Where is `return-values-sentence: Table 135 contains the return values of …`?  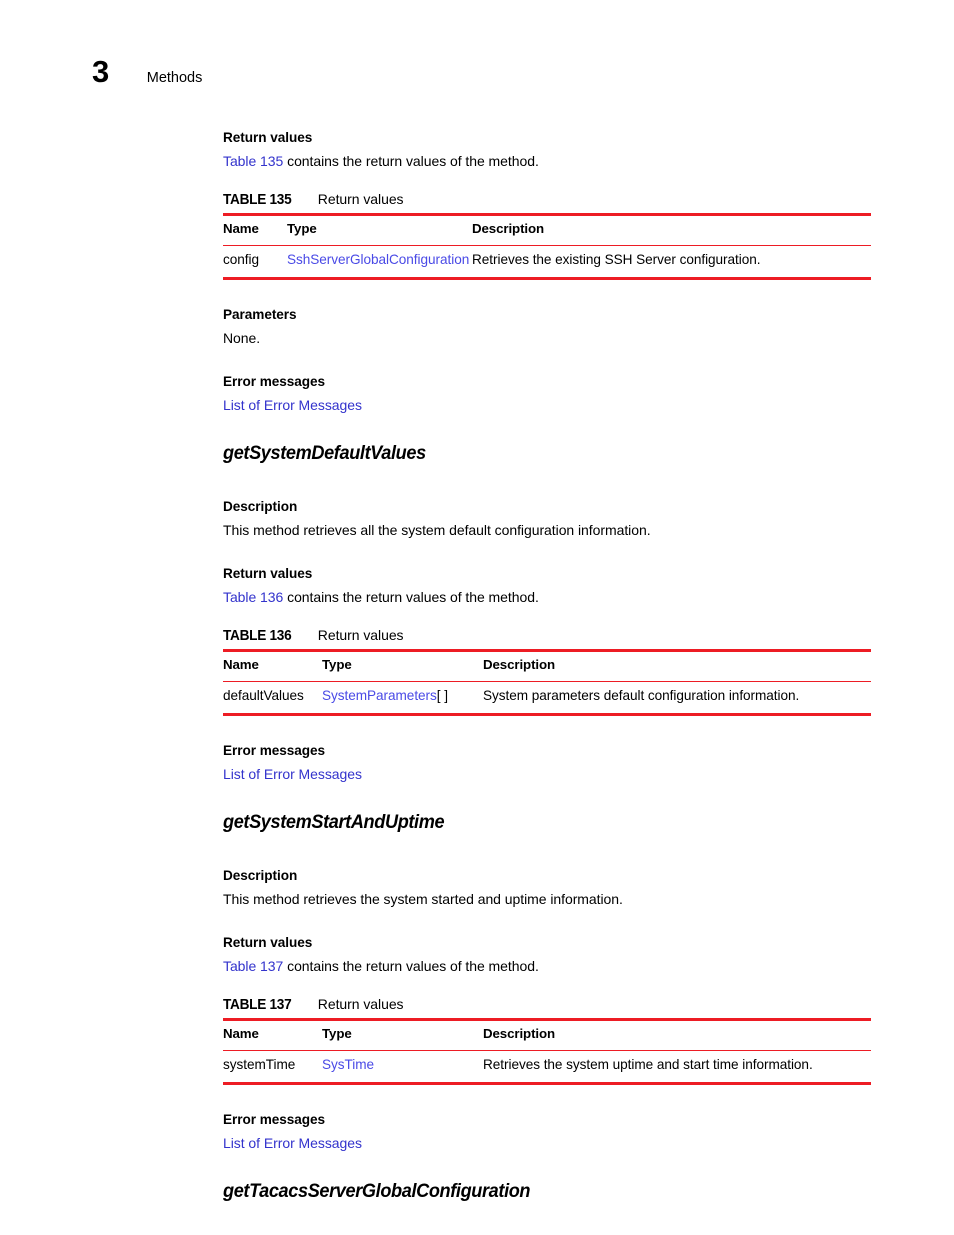
return-values-sentence: Table 135 contains the return values of … is located at coordinates (547, 161).